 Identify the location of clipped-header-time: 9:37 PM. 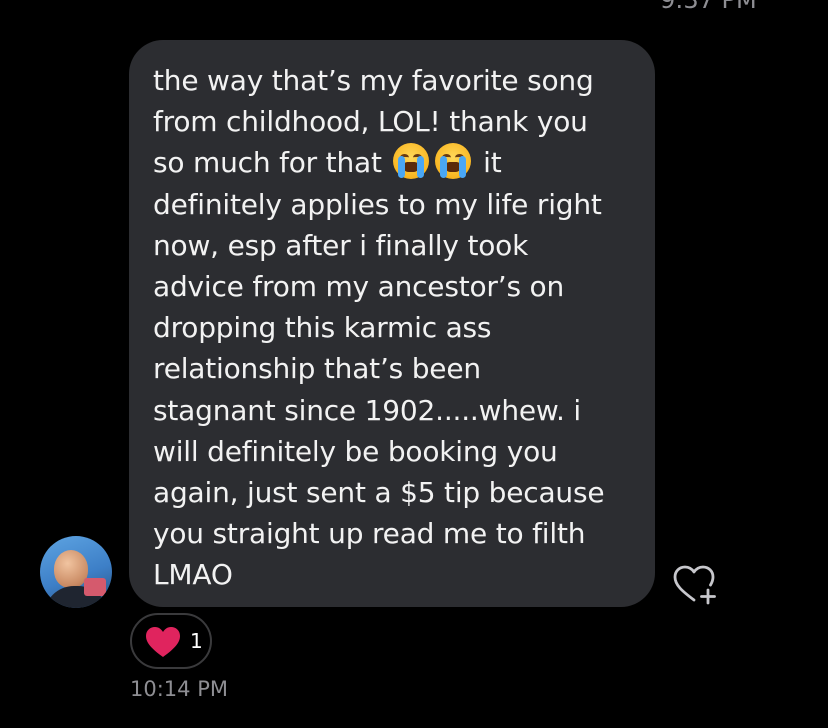
(708, 7).